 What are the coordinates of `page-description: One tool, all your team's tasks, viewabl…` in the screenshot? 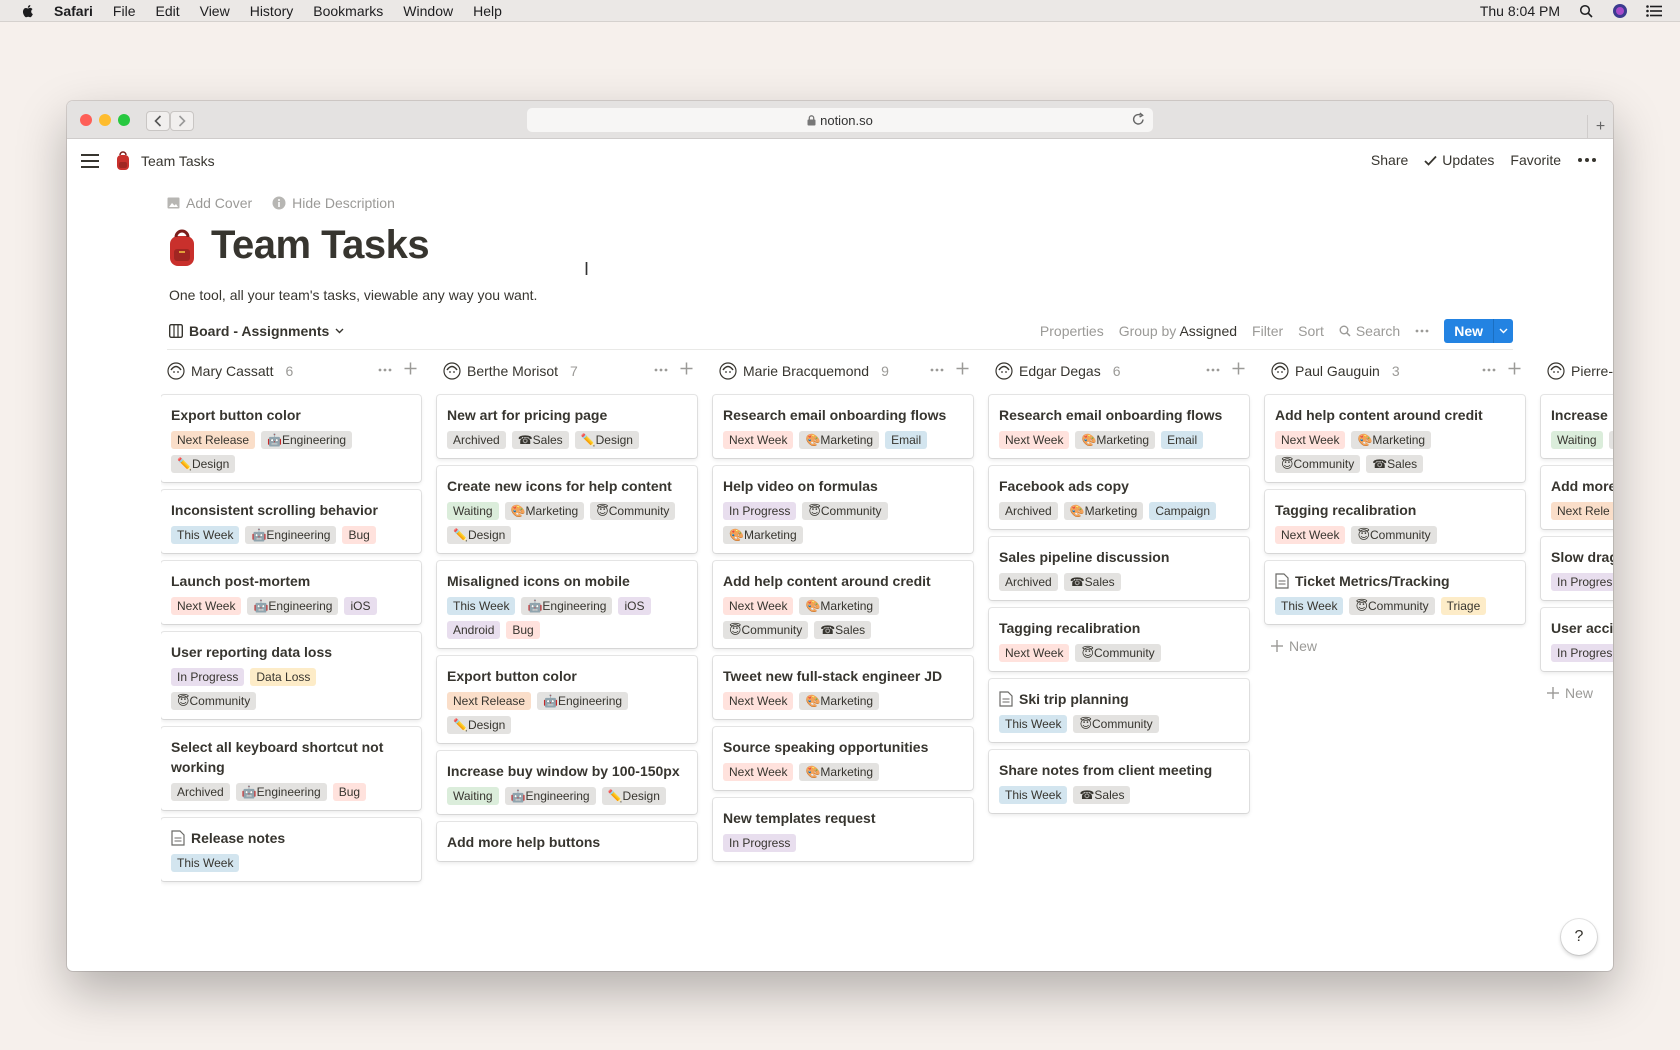 It's located at (353, 295).